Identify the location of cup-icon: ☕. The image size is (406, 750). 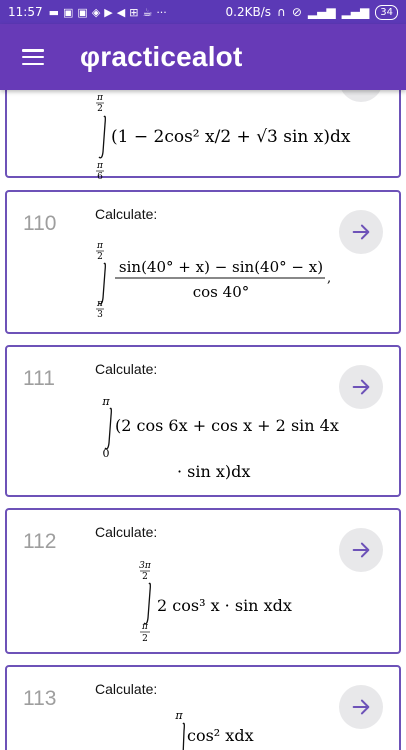
(147, 12).